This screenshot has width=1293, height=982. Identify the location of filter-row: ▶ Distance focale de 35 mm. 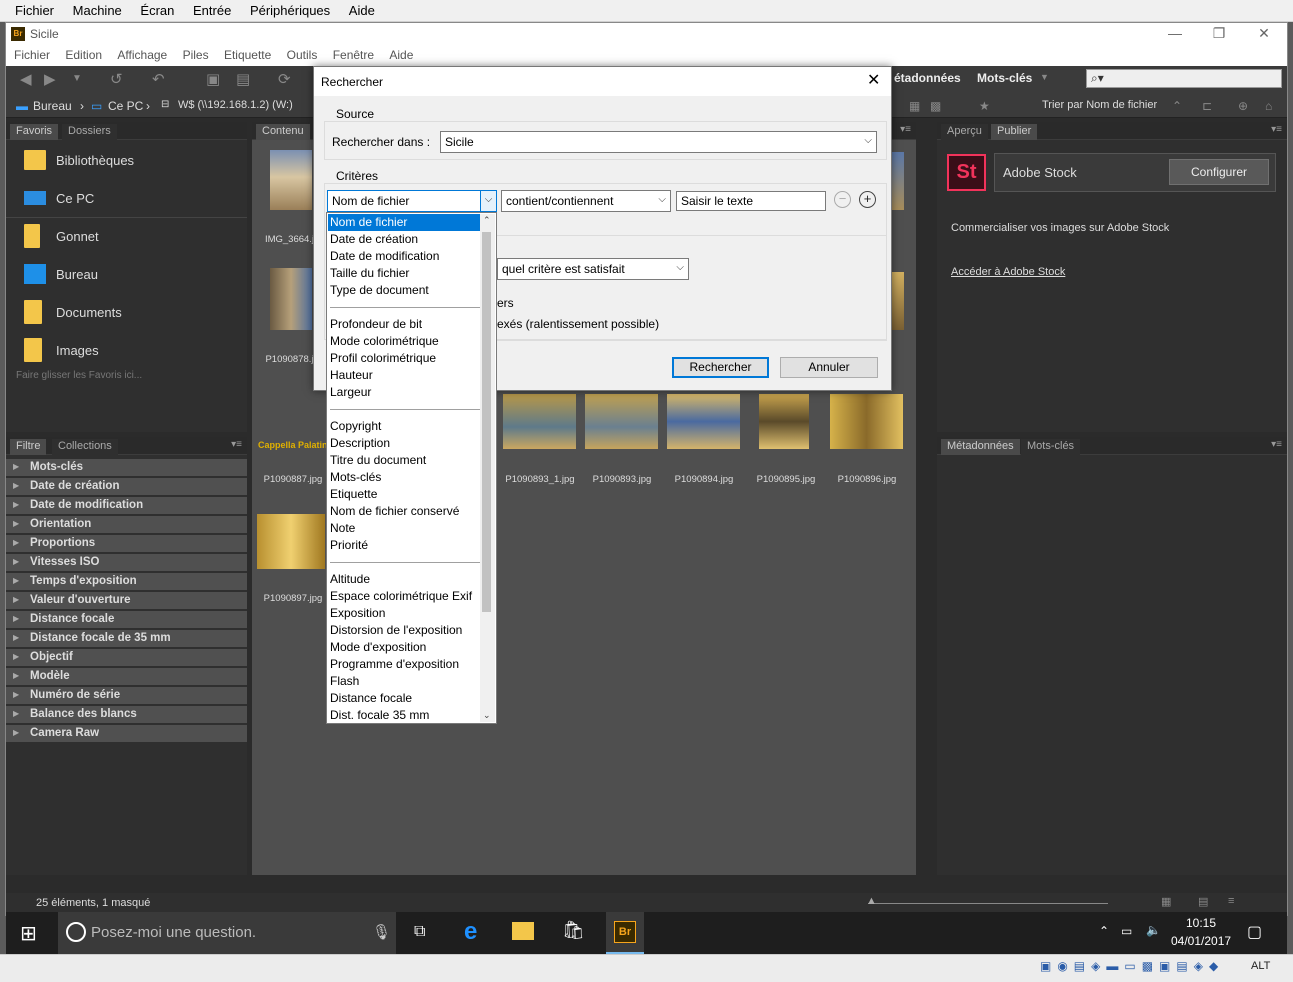
(126, 639).